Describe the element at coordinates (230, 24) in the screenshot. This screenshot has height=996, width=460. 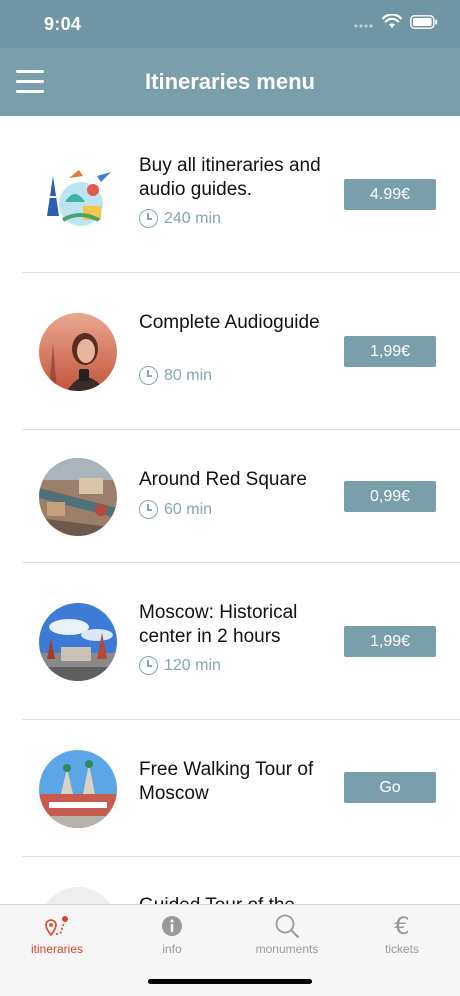
I see `status-bar: 9:04` at that location.